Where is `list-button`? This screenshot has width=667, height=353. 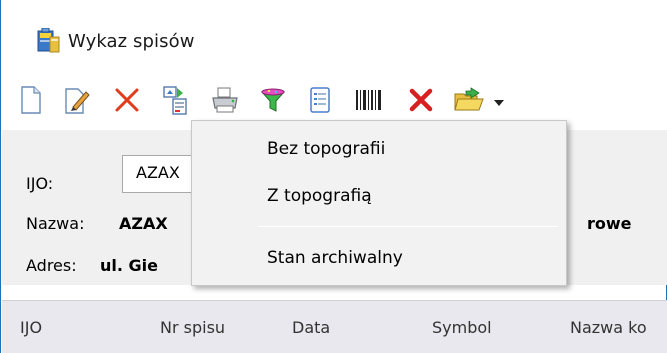 list-button is located at coordinates (320, 102).